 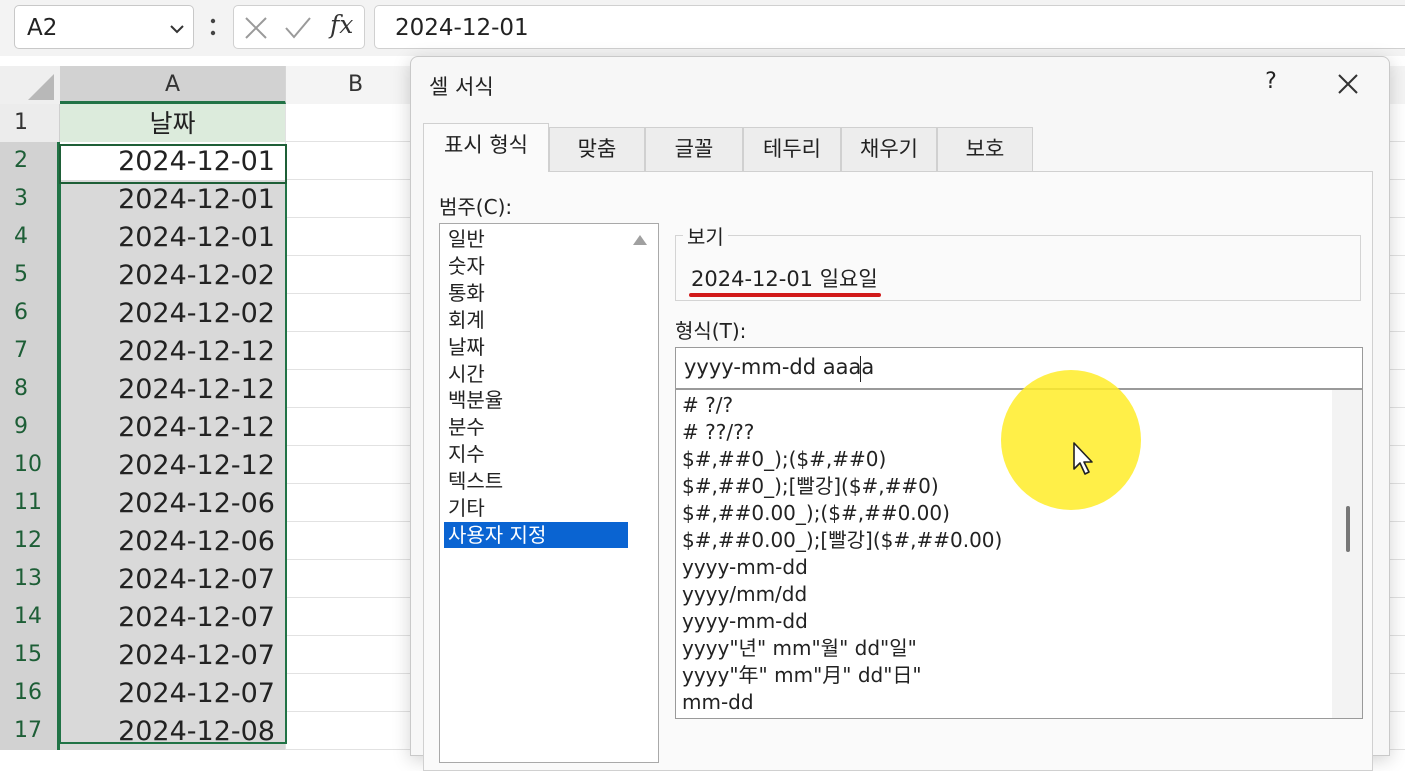 What do you see at coordinates (1002, 405) in the screenshot?
I see `format-type-item: # ?/?` at bounding box center [1002, 405].